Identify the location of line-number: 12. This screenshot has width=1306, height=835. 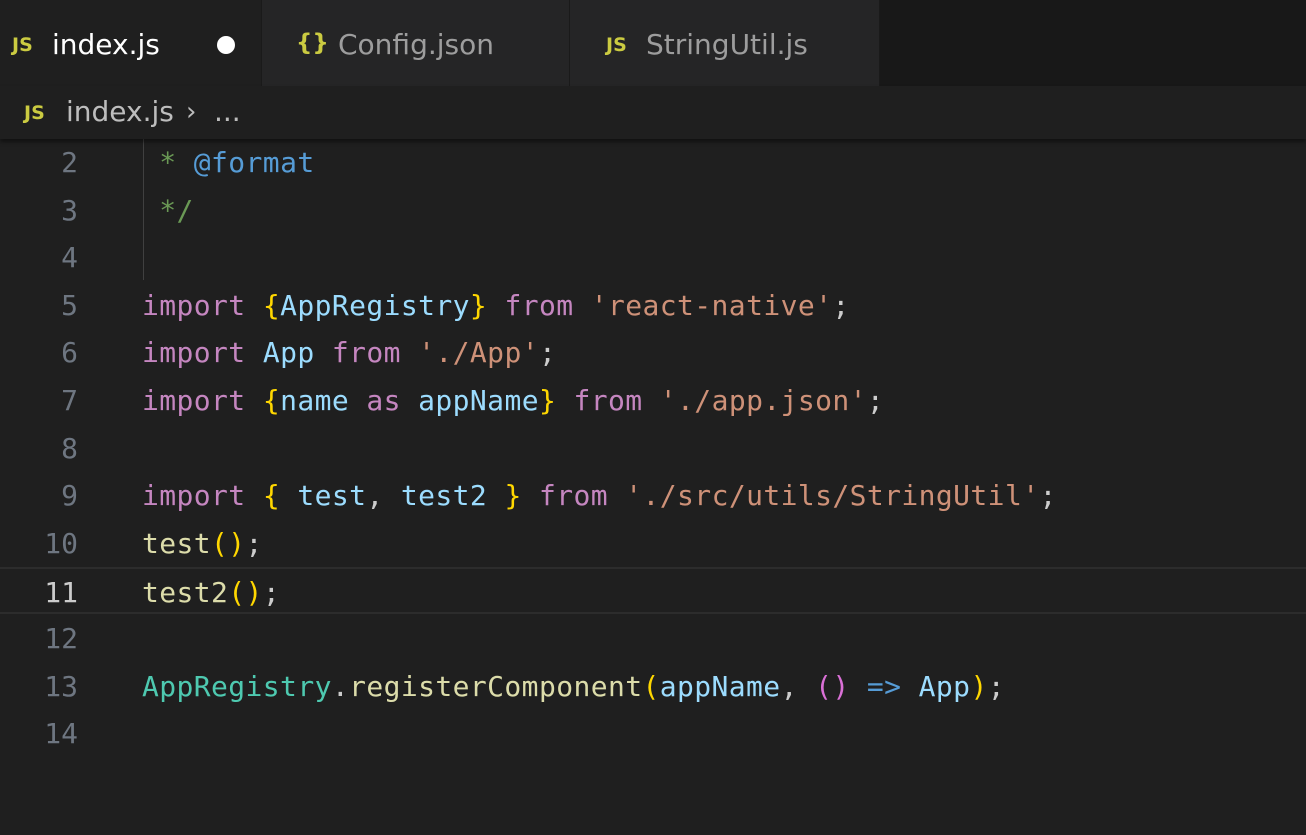
(61, 638).